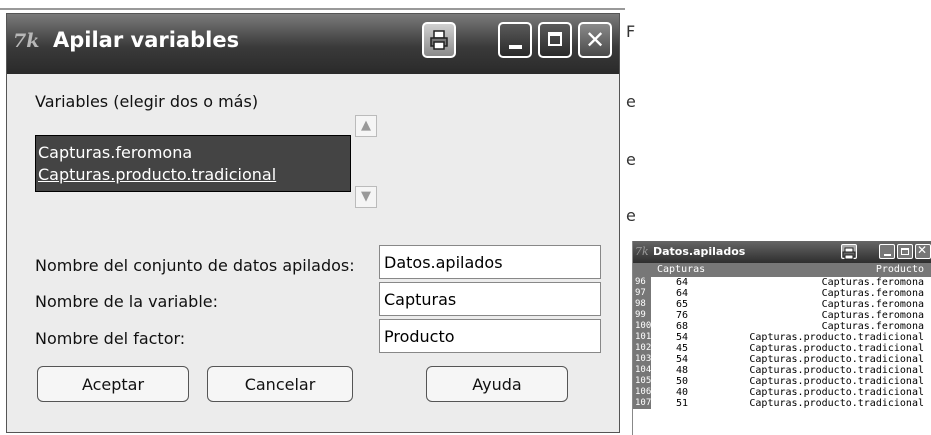  Describe the element at coordinates (681, 326) in the screenshot. I see `table-cell: 68` at that location.